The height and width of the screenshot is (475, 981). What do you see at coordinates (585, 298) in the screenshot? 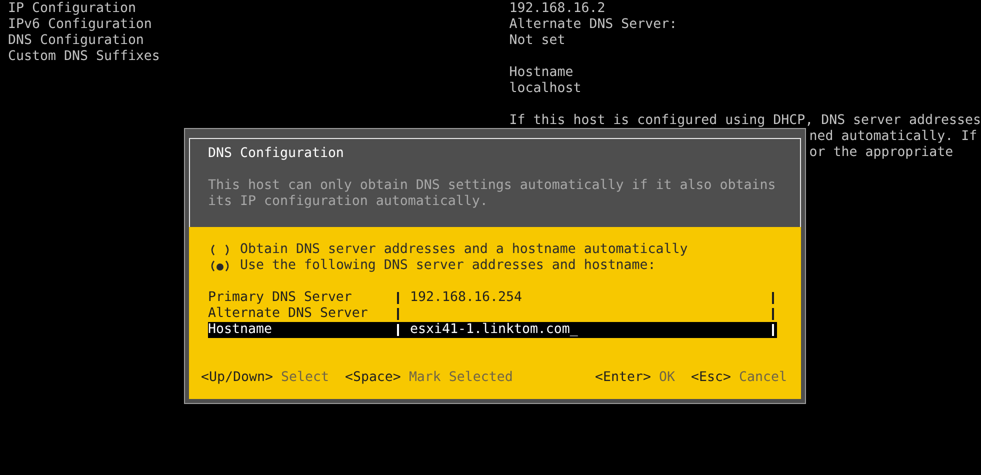
I see `input-field: 192.168.16.254` at bounding box center [585, 298].